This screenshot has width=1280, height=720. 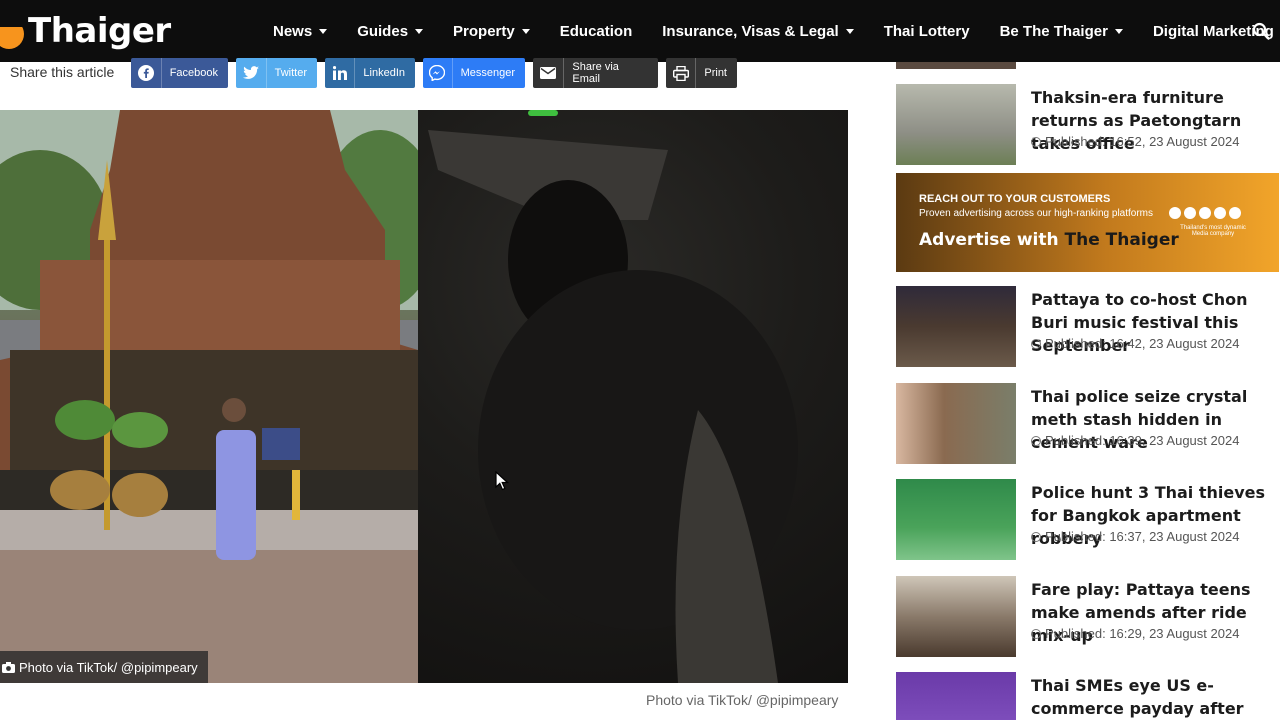 I want to click on nav-item-guides: Guides, so click(x=390, y=31).